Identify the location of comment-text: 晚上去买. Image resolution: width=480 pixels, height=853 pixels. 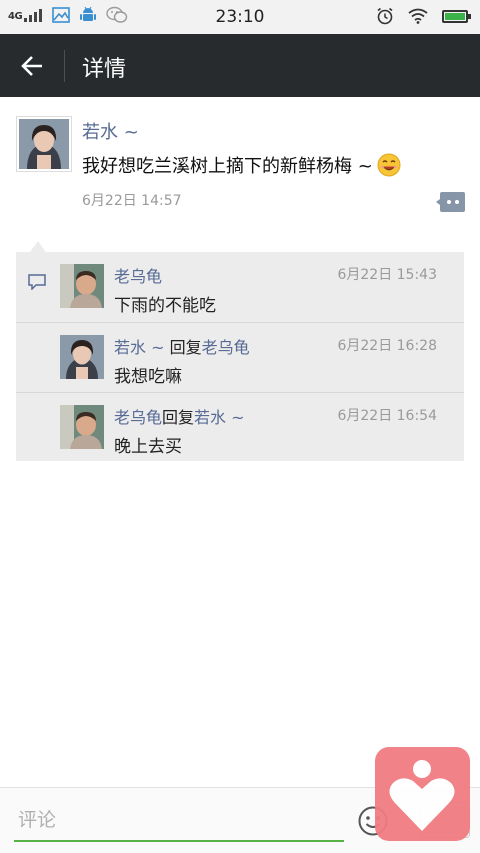
(148, 447).